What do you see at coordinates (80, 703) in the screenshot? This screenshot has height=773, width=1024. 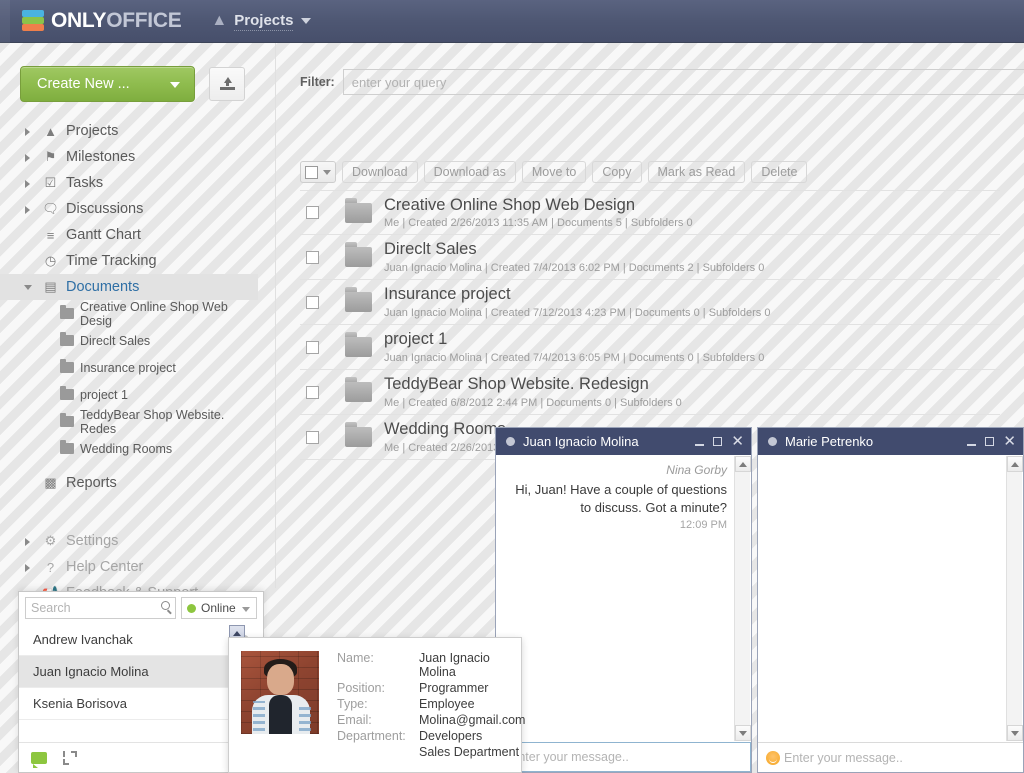 I see `contact-name: Ksenia Borisova` at bounding box center [80, 703].